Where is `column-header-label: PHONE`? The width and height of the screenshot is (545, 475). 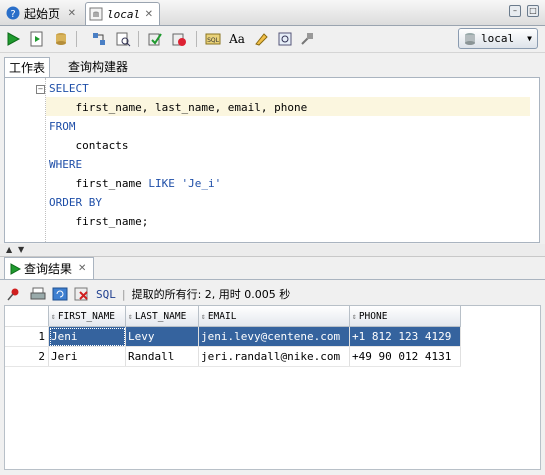 column-header-label: PHONE is located at coordinates (373, 316).